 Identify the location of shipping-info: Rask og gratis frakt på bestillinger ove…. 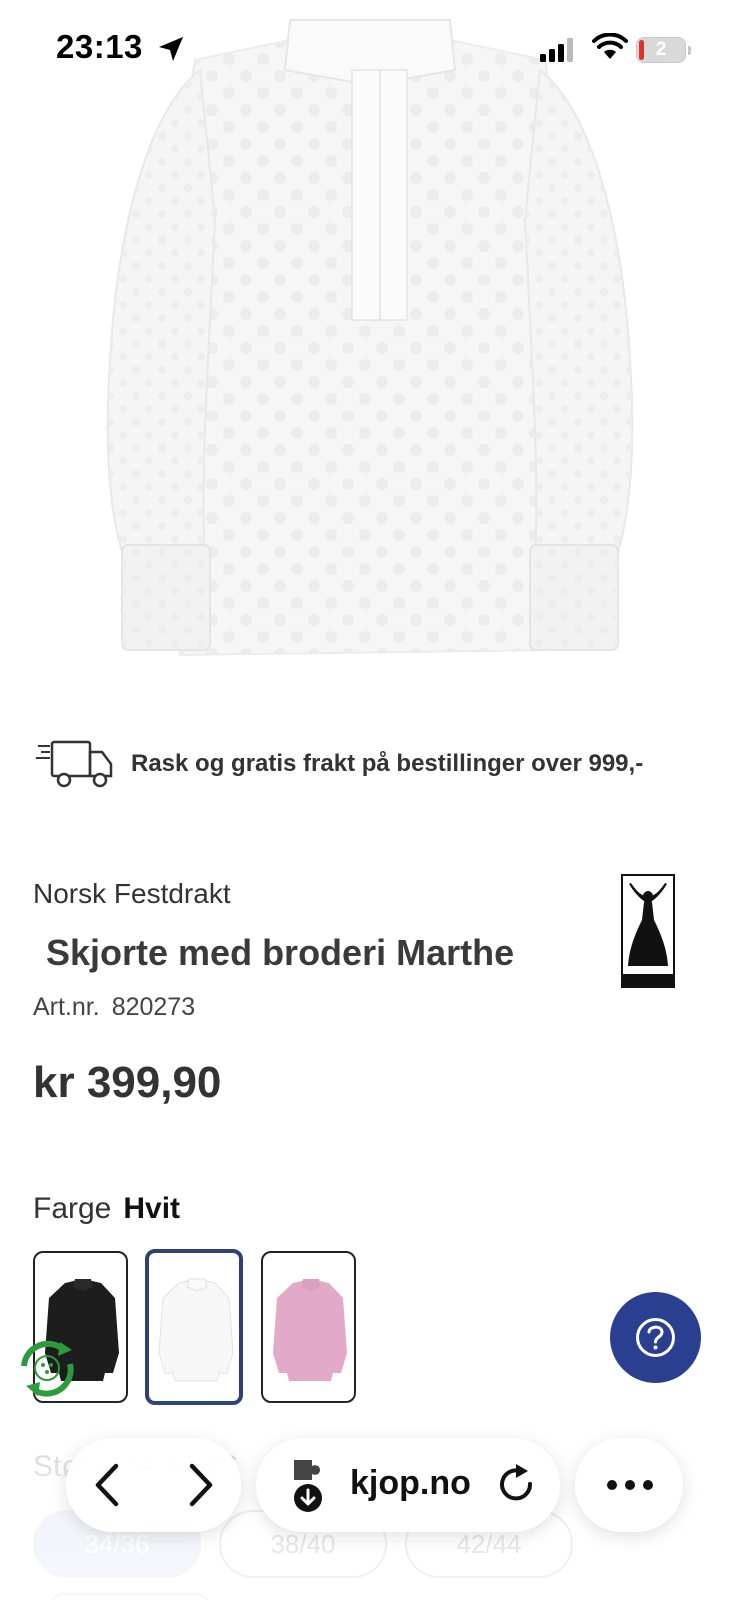
(376, 765).